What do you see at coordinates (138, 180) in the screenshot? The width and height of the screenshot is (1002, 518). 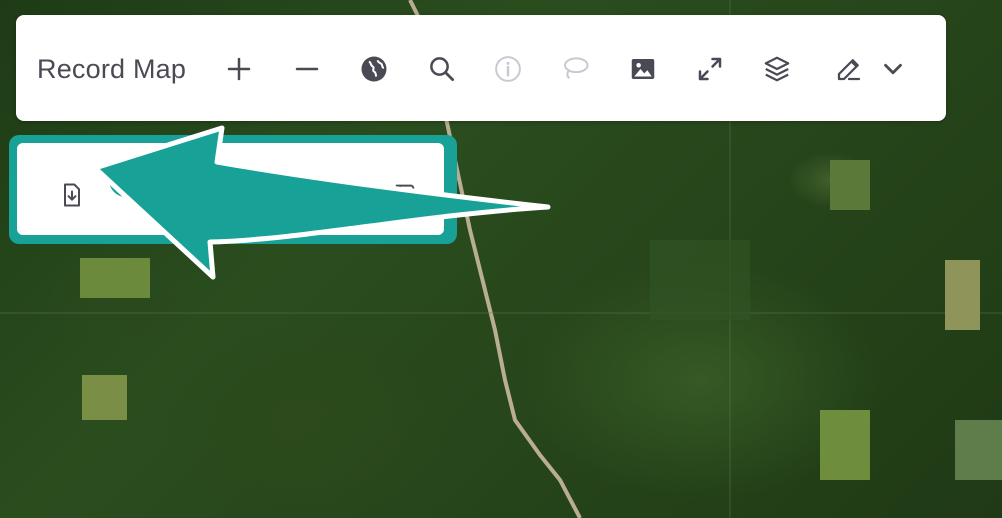 I see `active-pill` at bounding box center [138, 180].